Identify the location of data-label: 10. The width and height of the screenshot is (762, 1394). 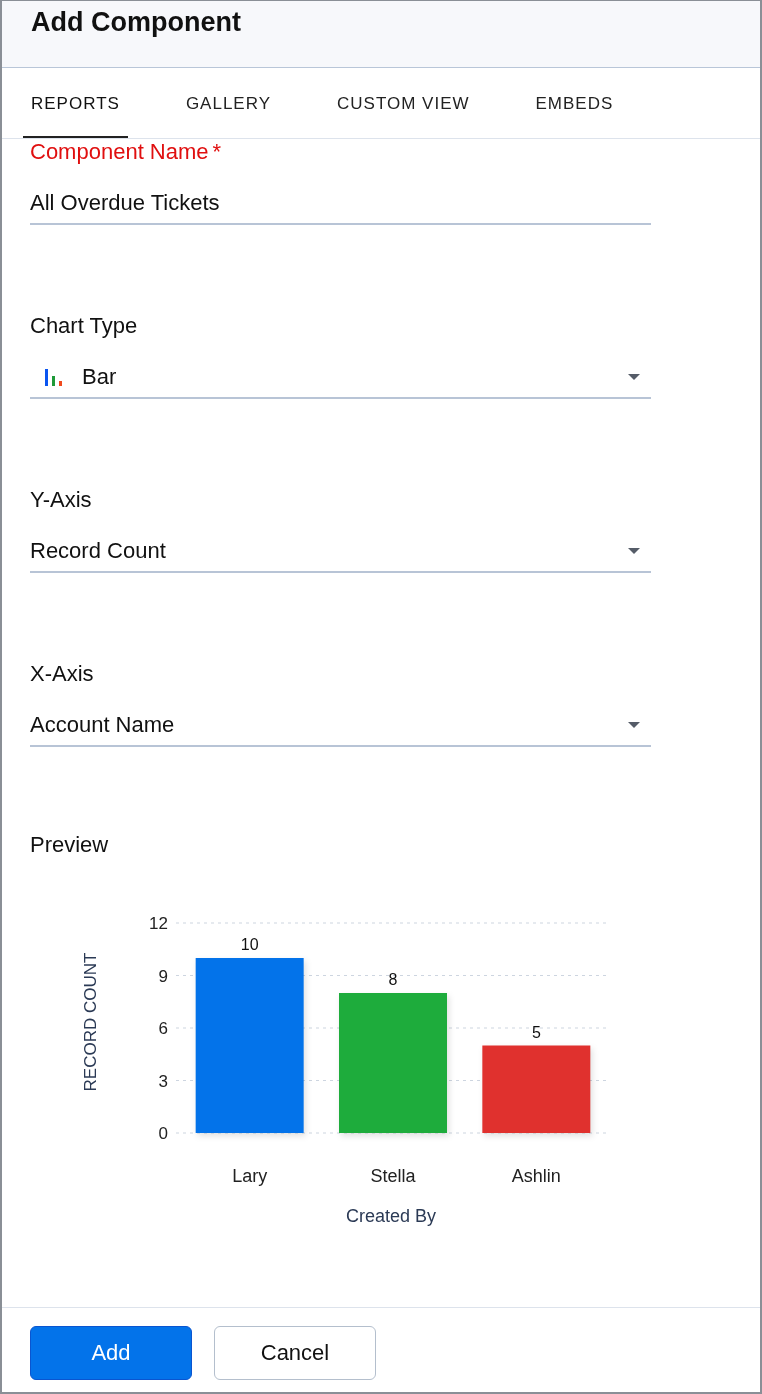
(249, 944).